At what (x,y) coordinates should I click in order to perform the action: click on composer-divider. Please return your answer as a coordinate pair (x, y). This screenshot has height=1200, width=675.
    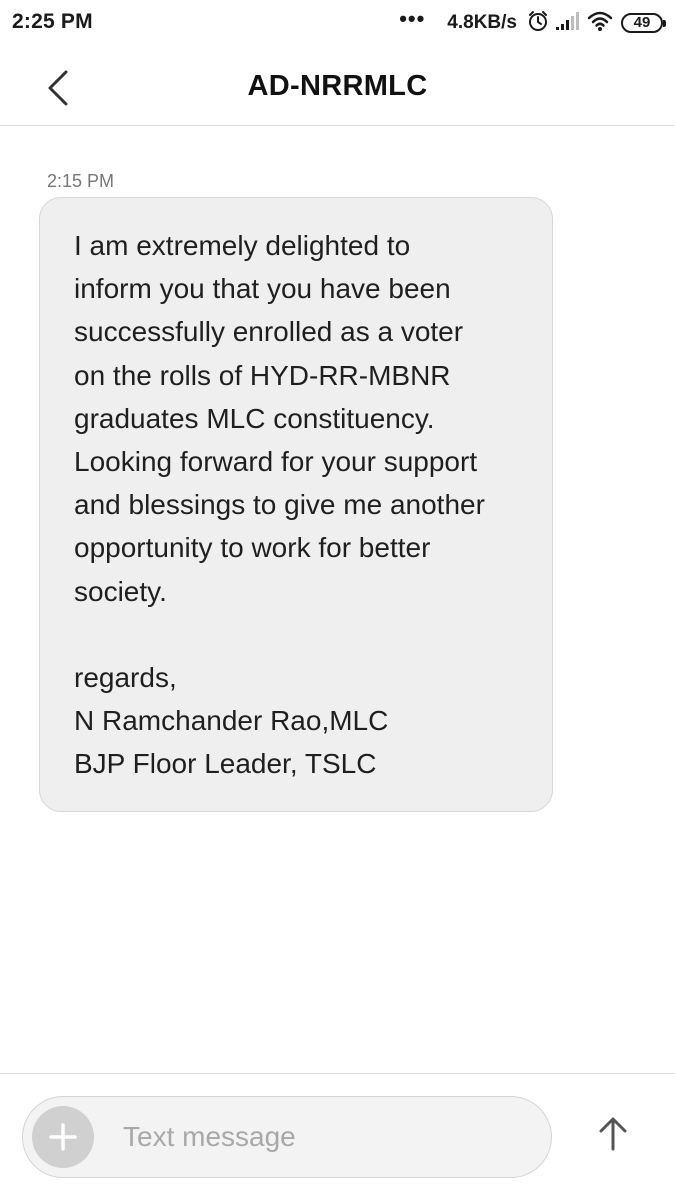
    Looking at the image, I should click on (337, 1073).